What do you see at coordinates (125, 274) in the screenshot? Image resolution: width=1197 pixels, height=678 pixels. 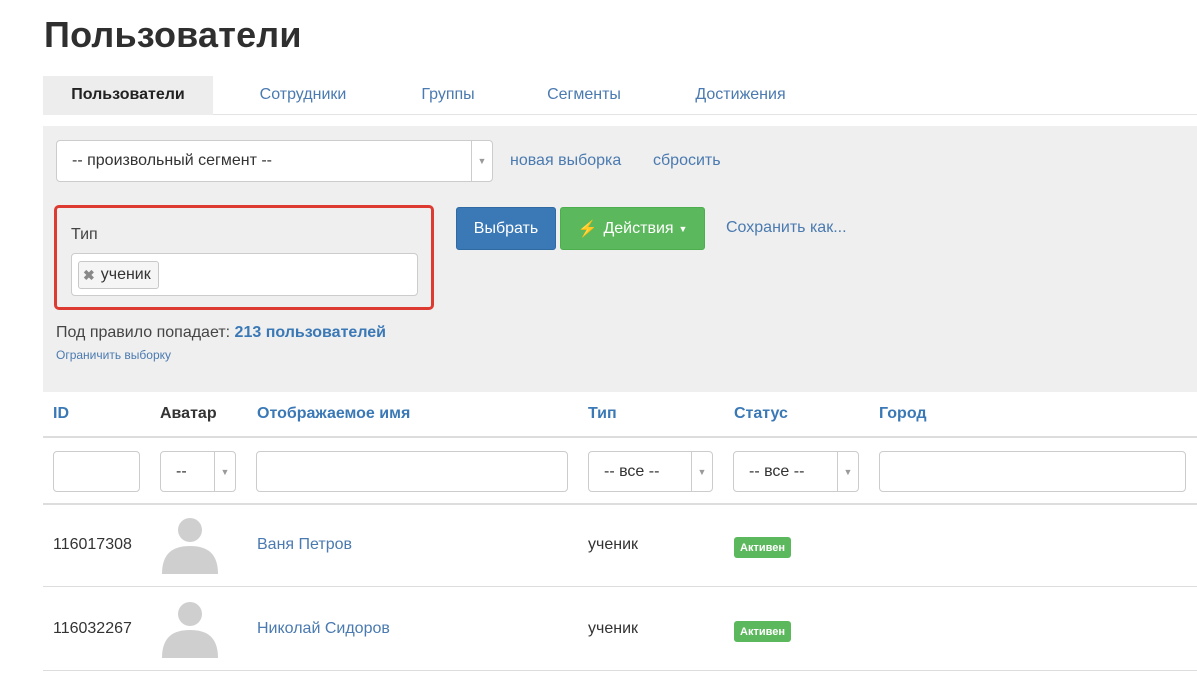 I see `type-tag-label: ученик` at bounding box center [125, 274].